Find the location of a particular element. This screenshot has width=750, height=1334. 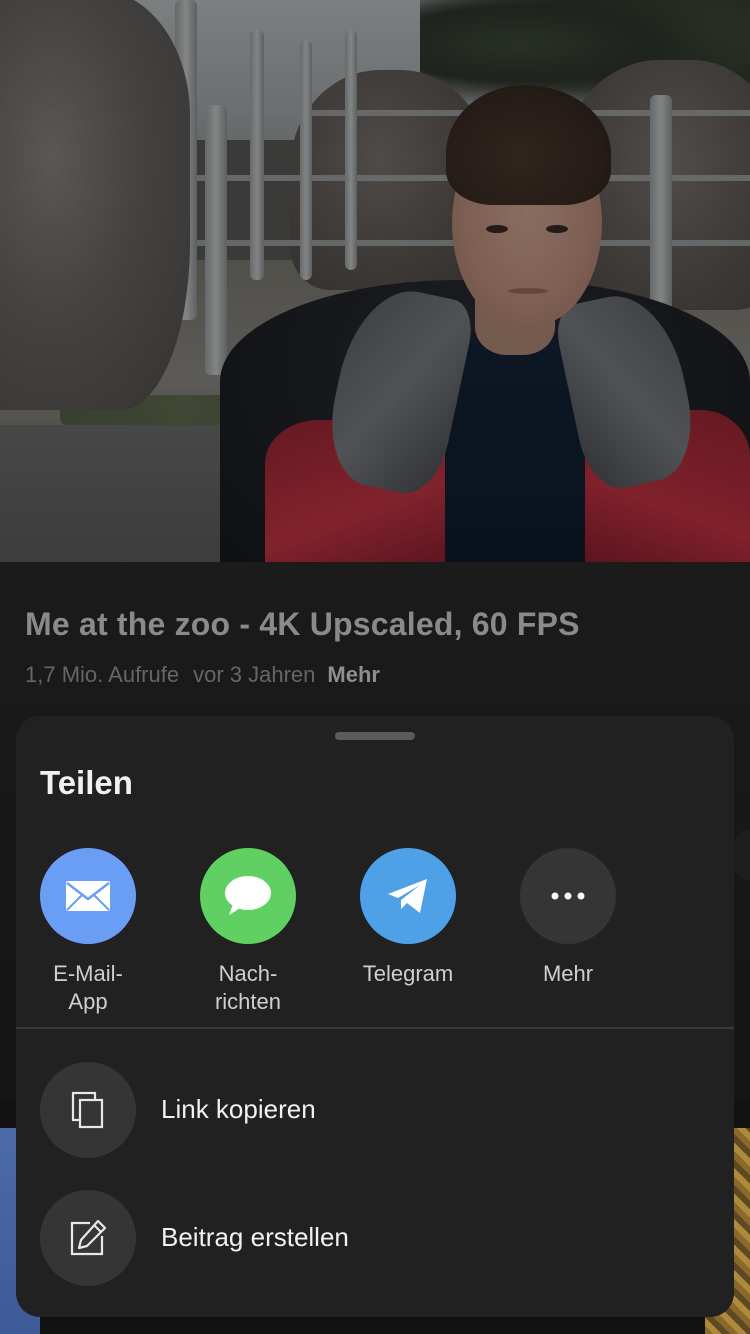

share-sheet-title: Teilen is located at coordinates (86, 782).